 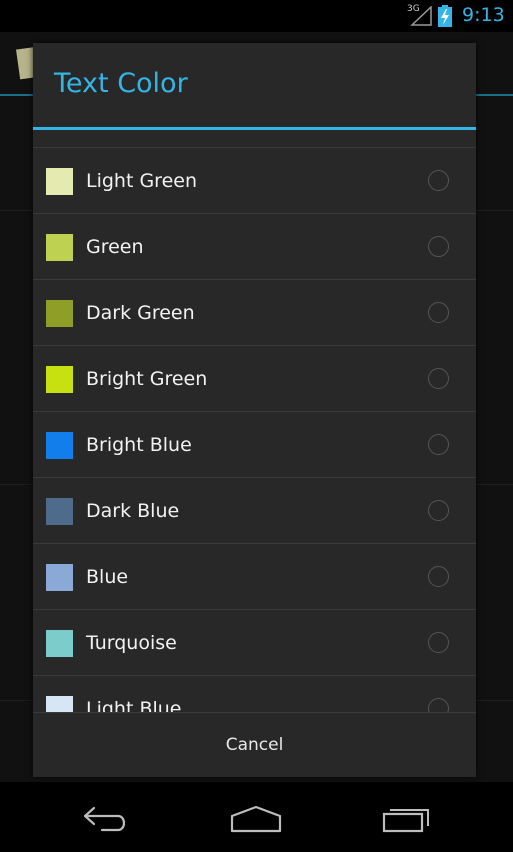 What do you see at coordinates (107, 577) in the screenshot?
I see `color-option-label: Blue` at bounding box center [107, 577].